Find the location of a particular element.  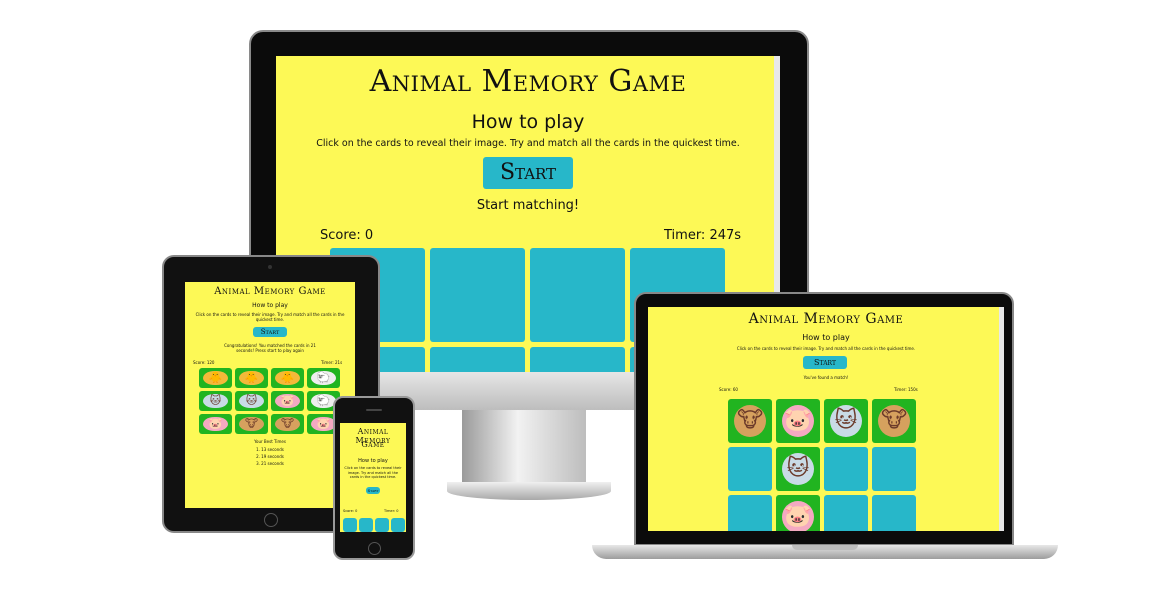

monitor-stand-base is located at coordinates (529, 491).